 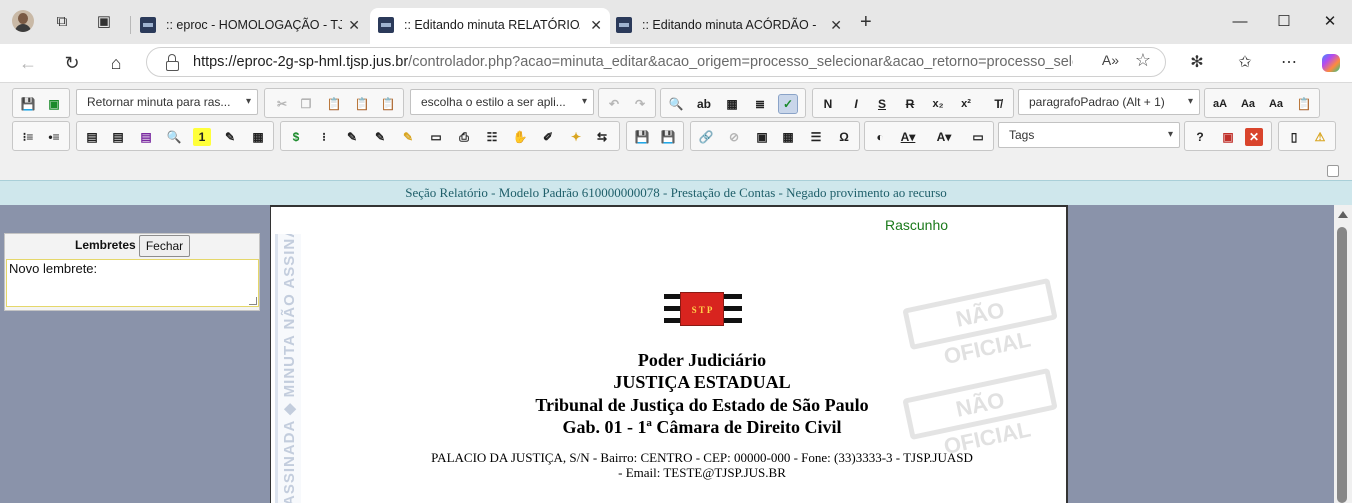 I want to click on unlink-icon: ⊘, so click(x=734, y=137).